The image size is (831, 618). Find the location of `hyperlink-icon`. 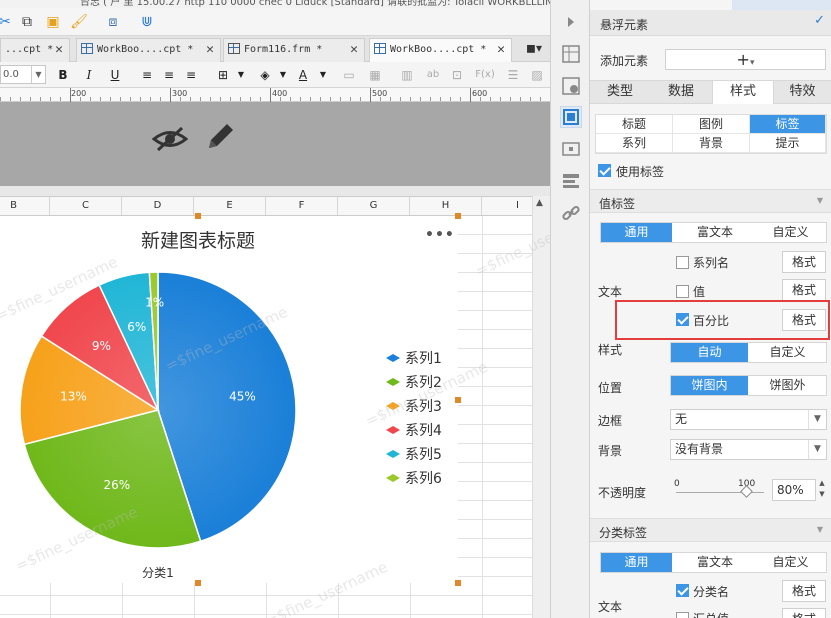

hyperlink-icon is located at coordinates (571, 213).